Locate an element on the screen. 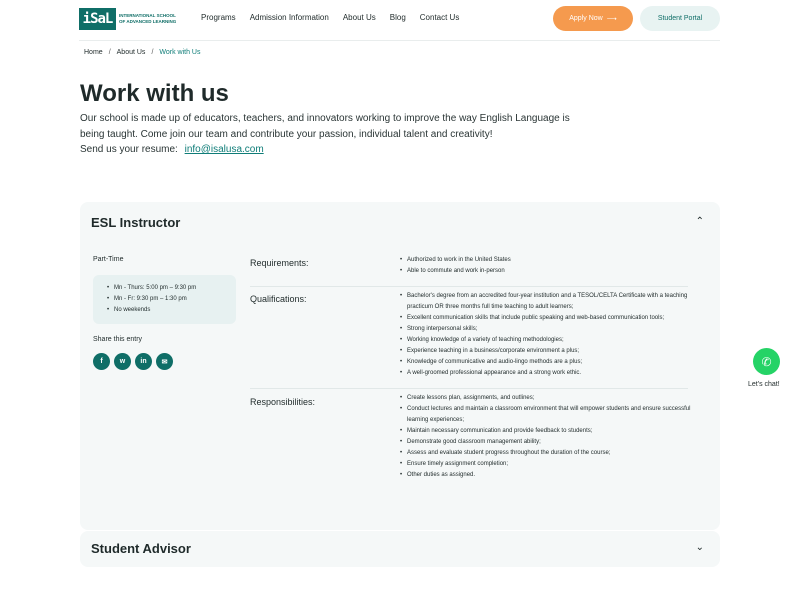  breadcrumb-about-us: About Us is located at coordinates (131, 52).